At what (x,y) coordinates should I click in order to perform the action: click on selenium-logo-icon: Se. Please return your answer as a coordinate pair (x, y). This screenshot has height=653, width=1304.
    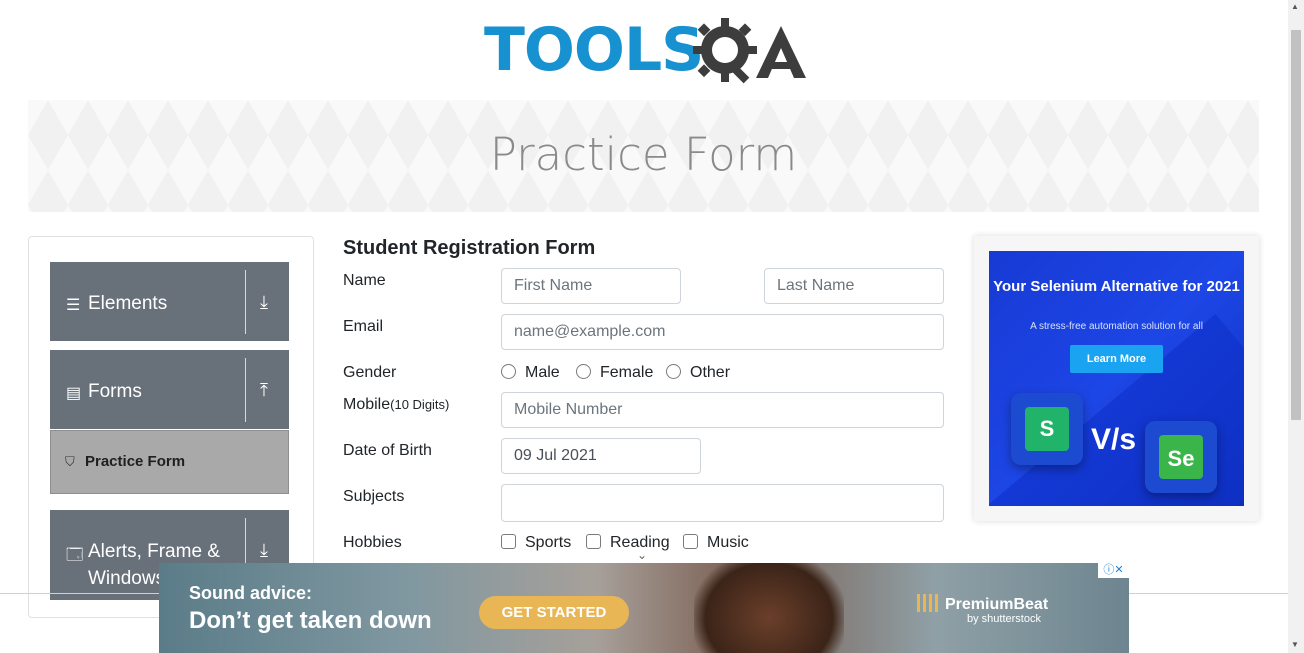
    Looking at the image, I should click on (1181, 457).